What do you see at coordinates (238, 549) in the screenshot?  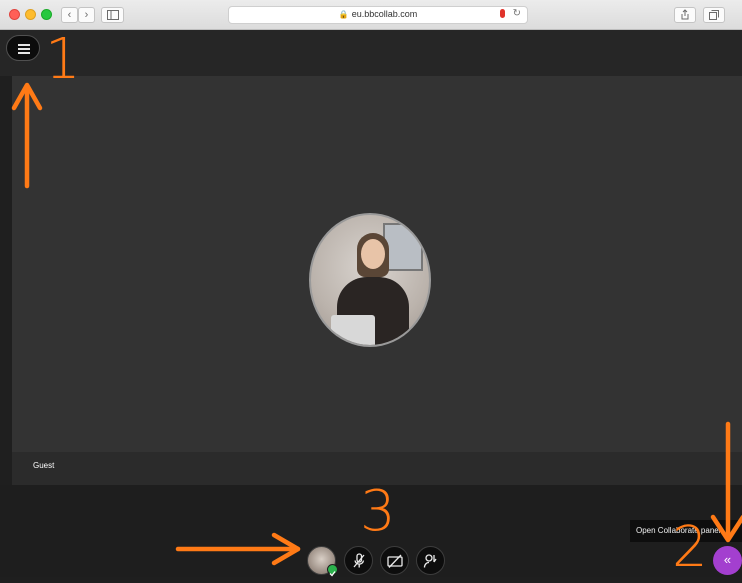 I see `annotation-arrow-right` at bounding box center [238, 549].